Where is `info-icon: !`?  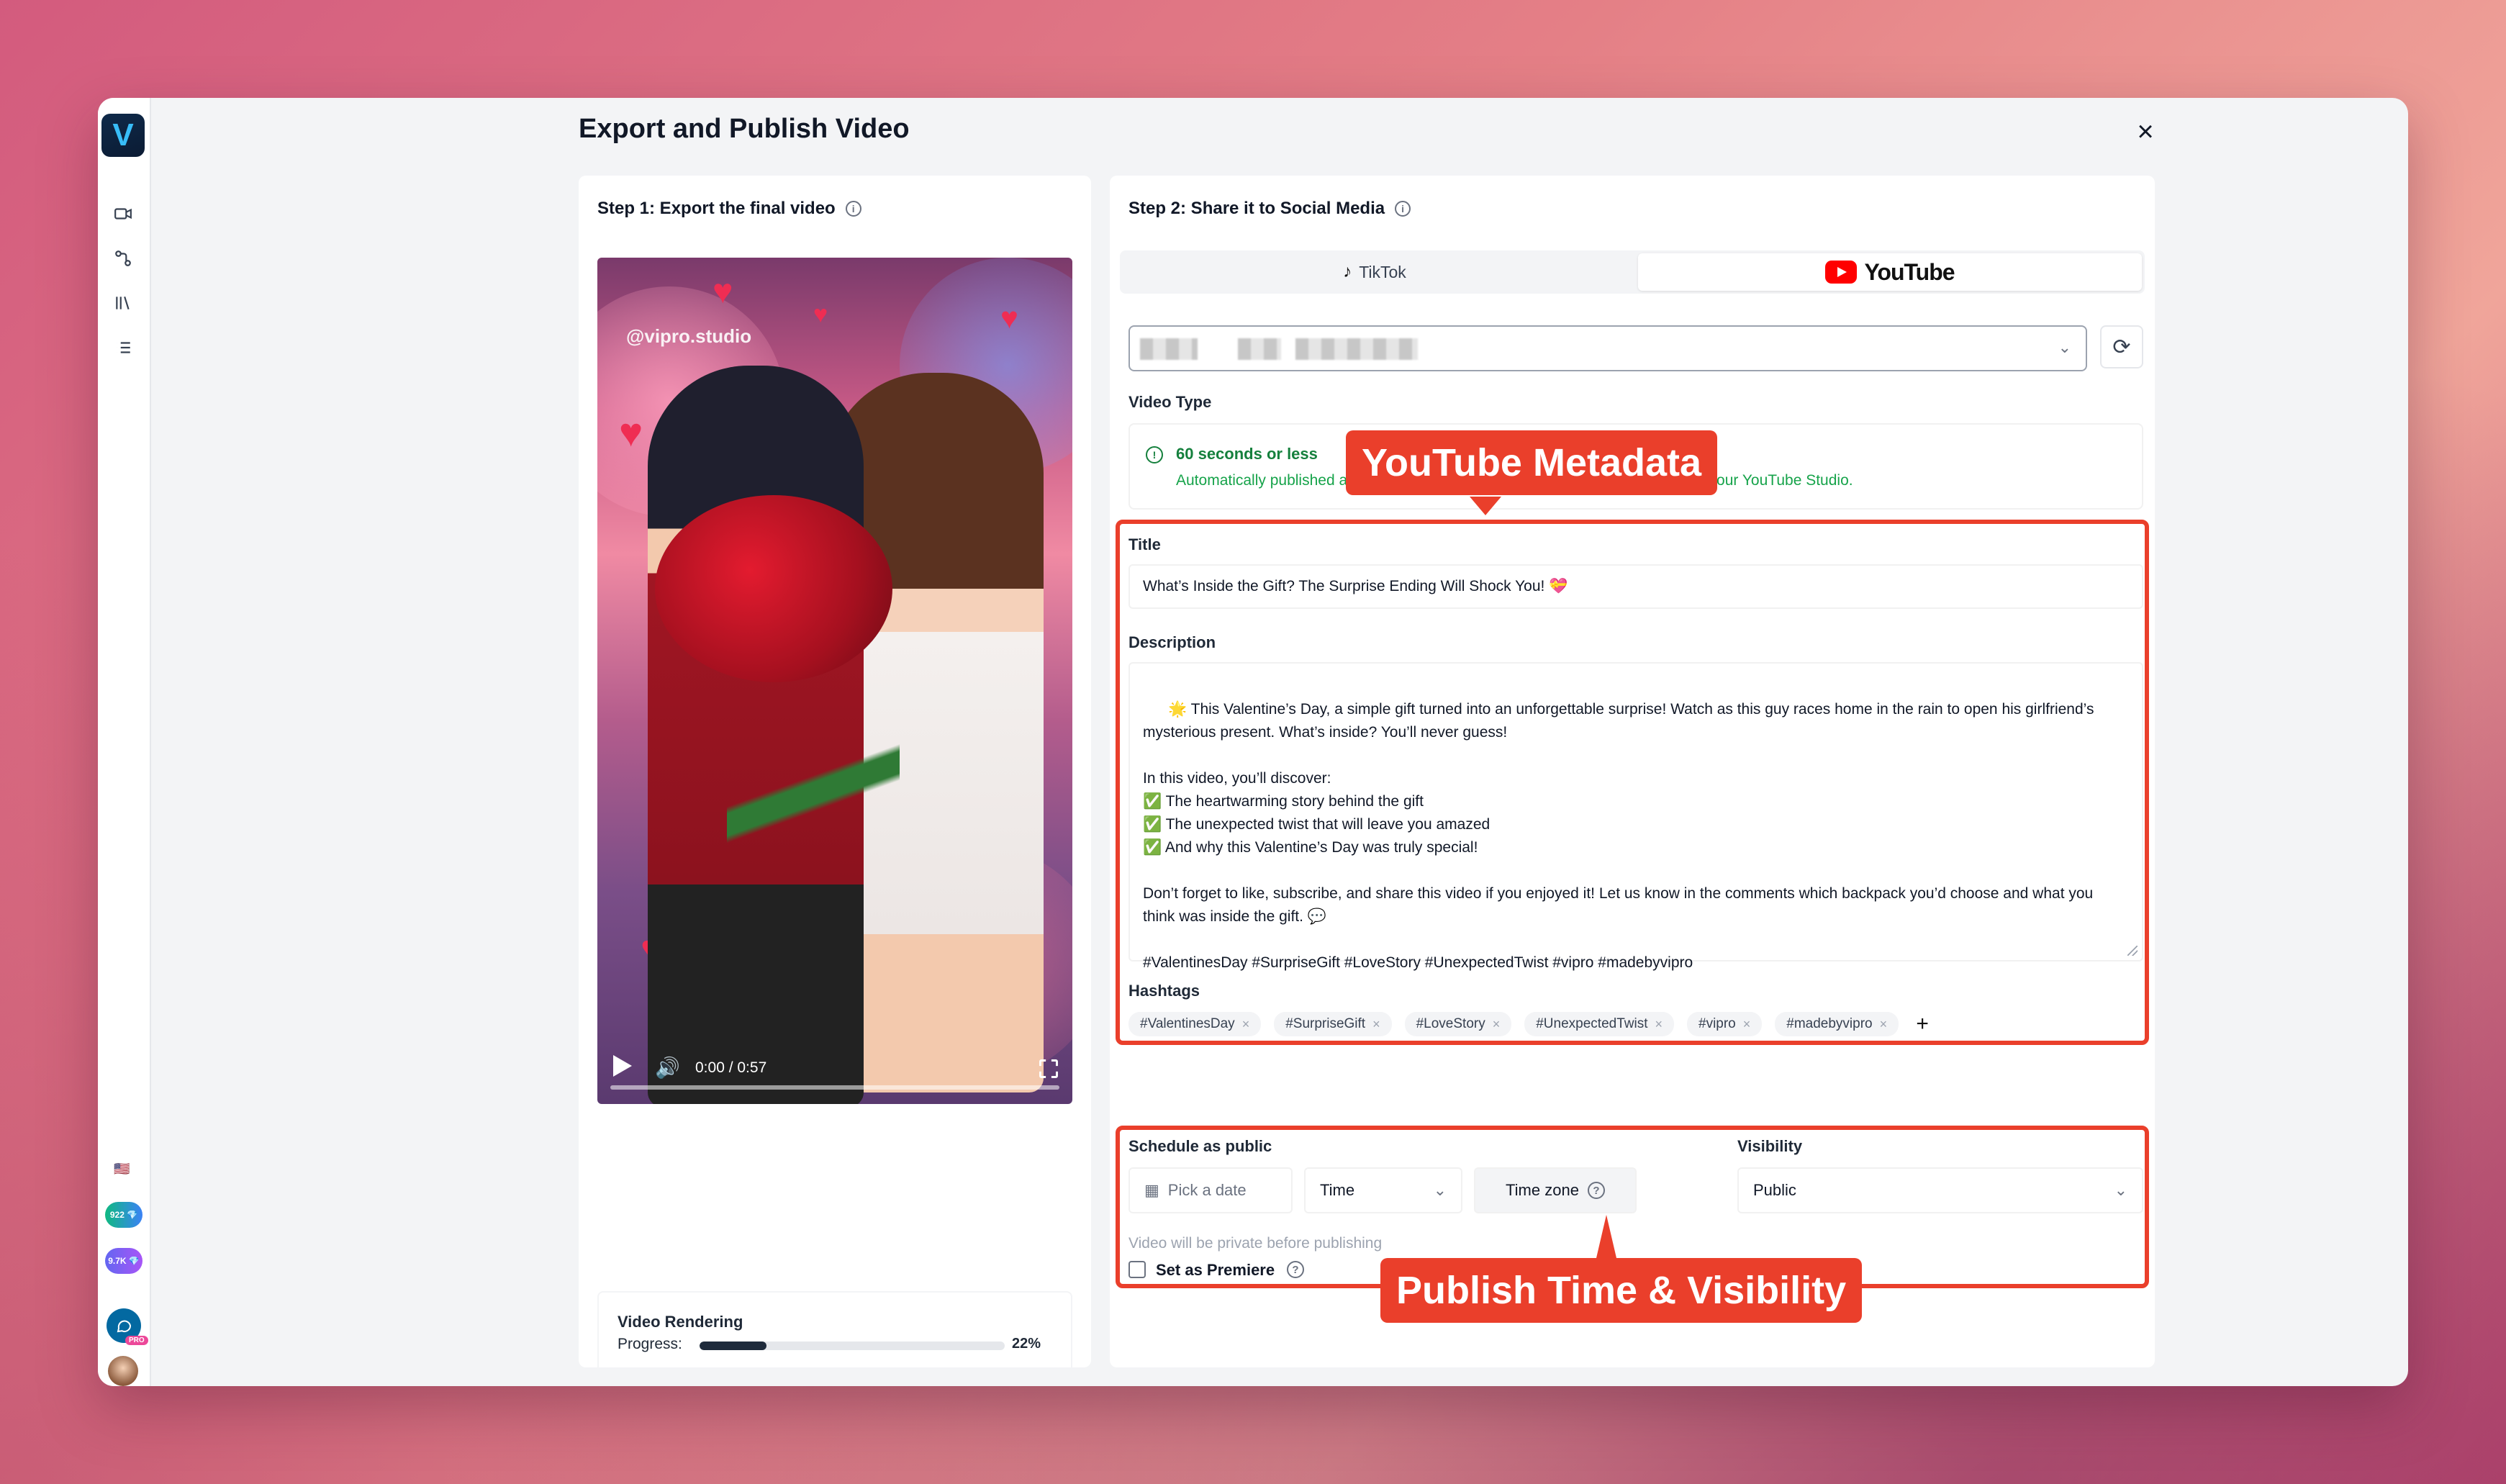 info-icon: ! is located at coordinates (1154, 454).